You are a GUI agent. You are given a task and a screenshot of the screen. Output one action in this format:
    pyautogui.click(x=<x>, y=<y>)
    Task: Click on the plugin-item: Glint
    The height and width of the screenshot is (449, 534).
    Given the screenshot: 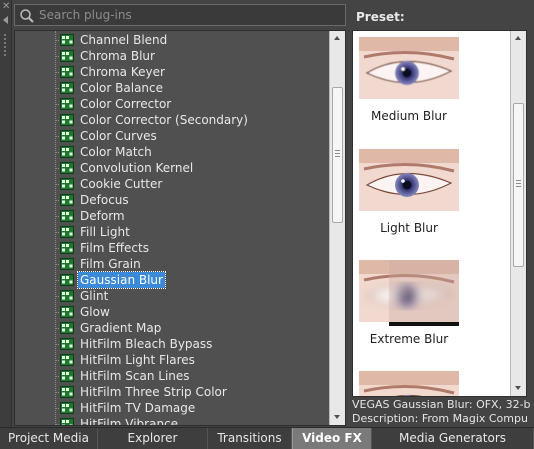 What is the action you would take?
    pyautogui.click(x=172, y=296)
    